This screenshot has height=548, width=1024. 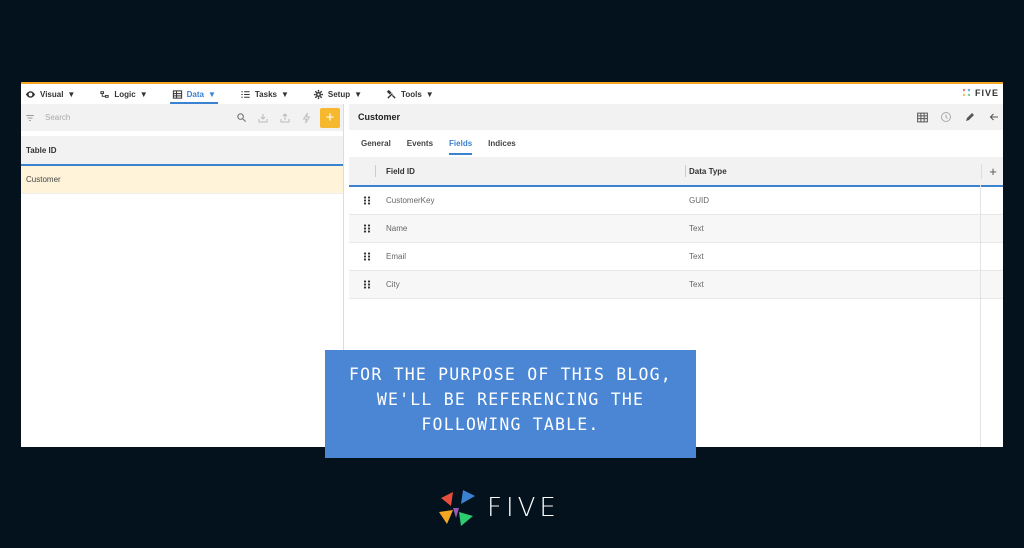 I want to click on field-id-cell: City, so click(x=393, y=284).